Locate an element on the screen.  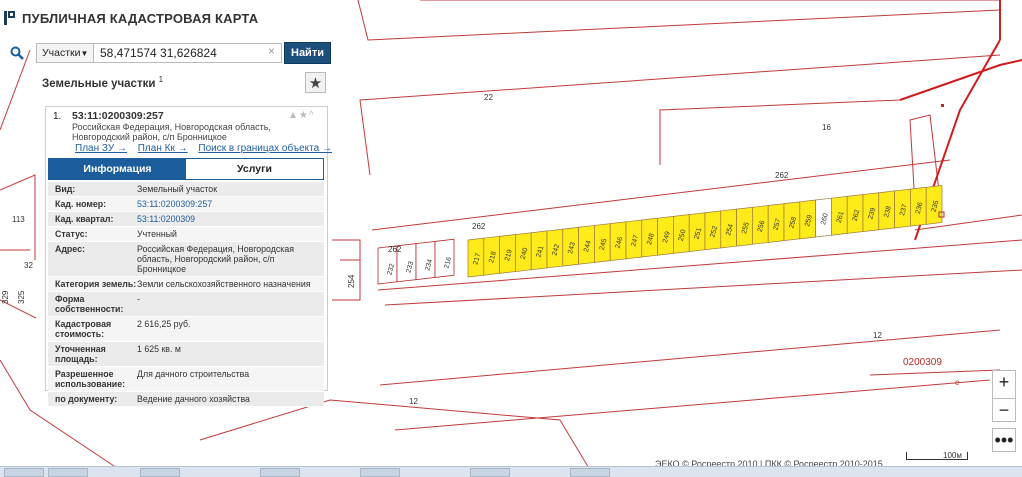
map-label: 325 is located at coordinates (21, 297).